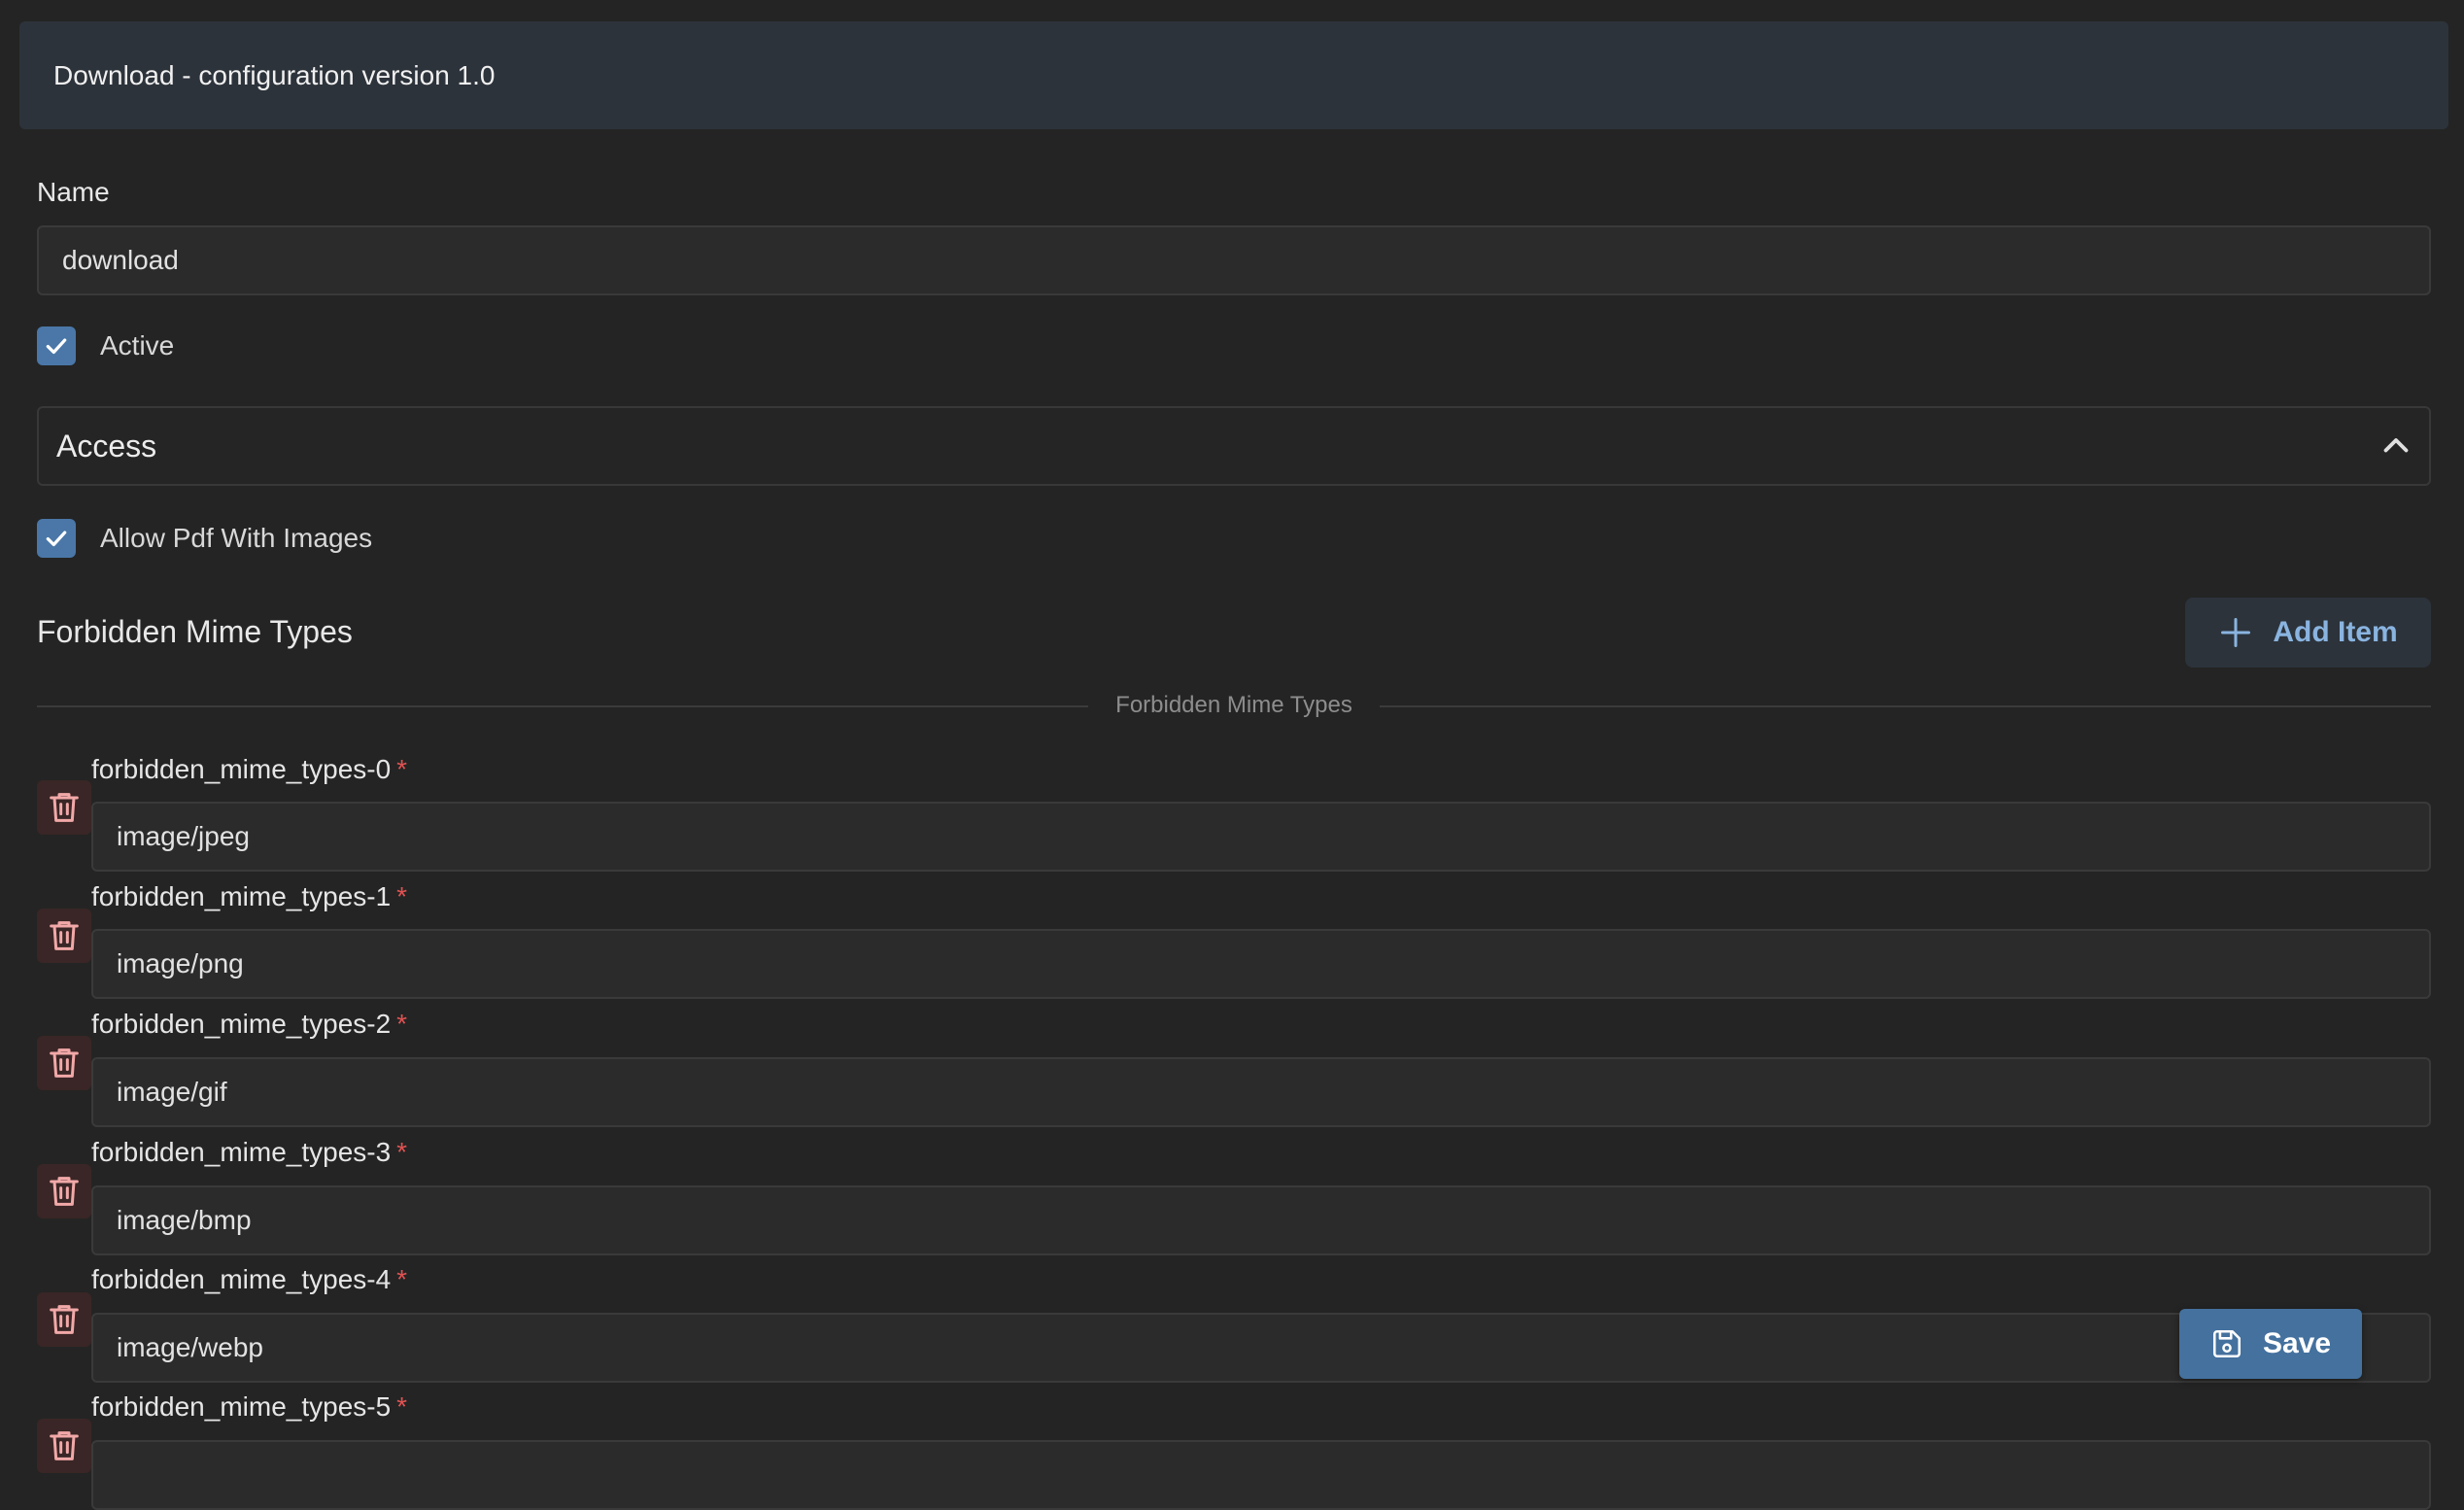 The image size is (2464, 1510). What do you see at coordinates (241, 896) in the screenshot?
I see `item-label-text: forbidden_mime_types-1` at bounding box center [241, 896].